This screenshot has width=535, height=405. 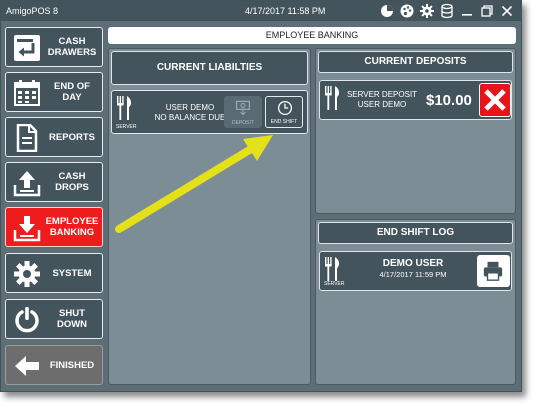 I want to click on deposit-employee: USER DEMO, so click(x=382, y=104).